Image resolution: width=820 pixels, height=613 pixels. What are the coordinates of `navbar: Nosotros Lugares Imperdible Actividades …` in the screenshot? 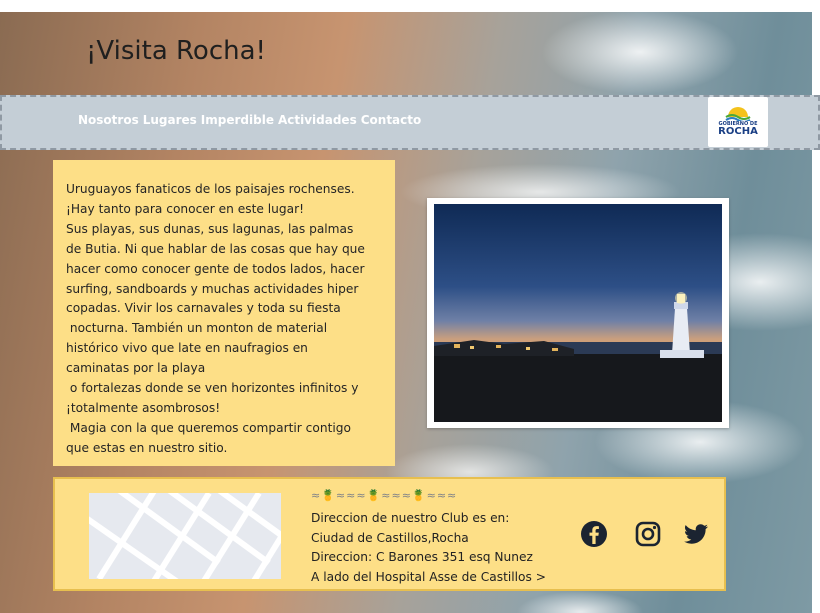 It's located at (410, 122).